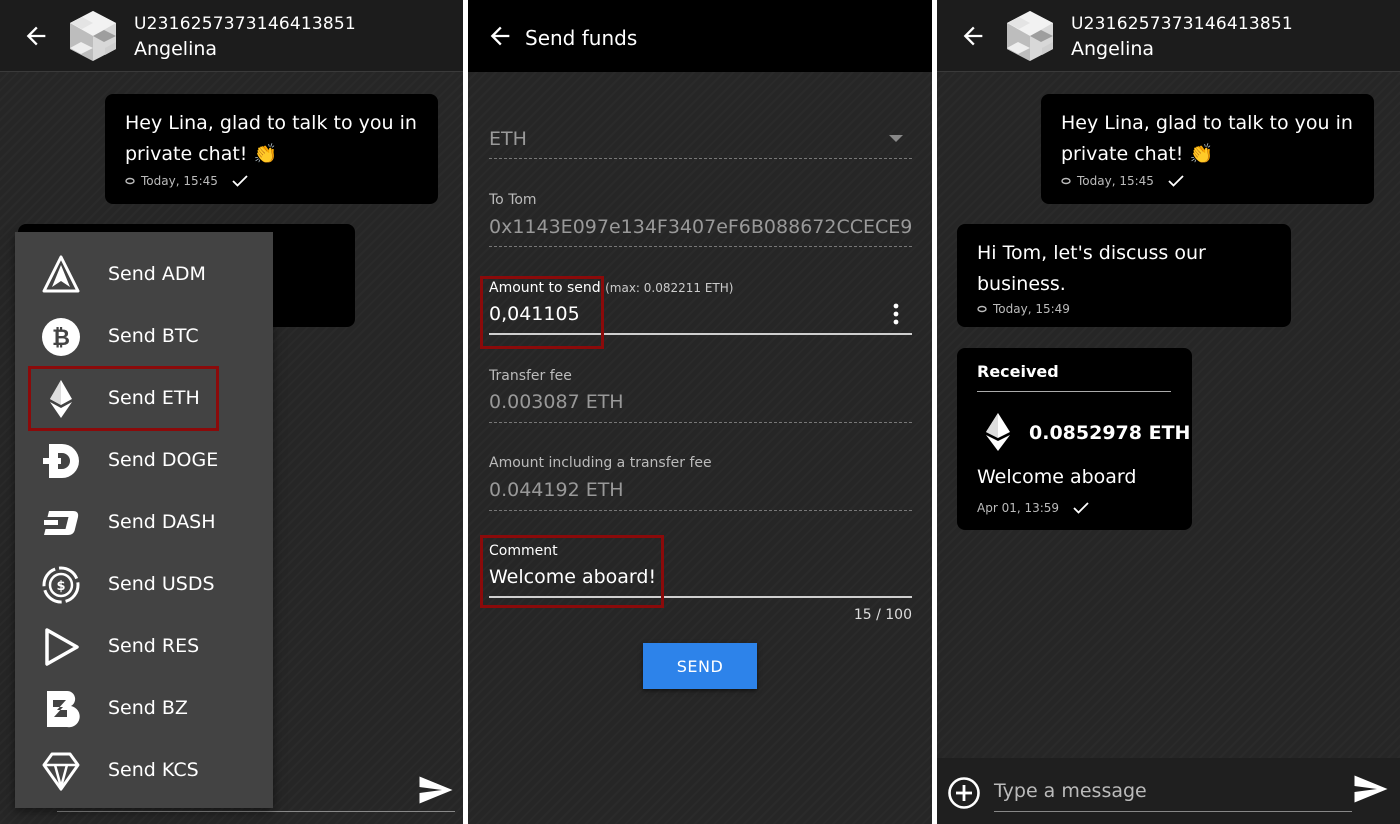 The width and height of the screenshot is (1400, 824). What do you see at coordinates (581, 38) in the screenshot?
I see `page-title: Send funds` at bounding box center [581, 38].